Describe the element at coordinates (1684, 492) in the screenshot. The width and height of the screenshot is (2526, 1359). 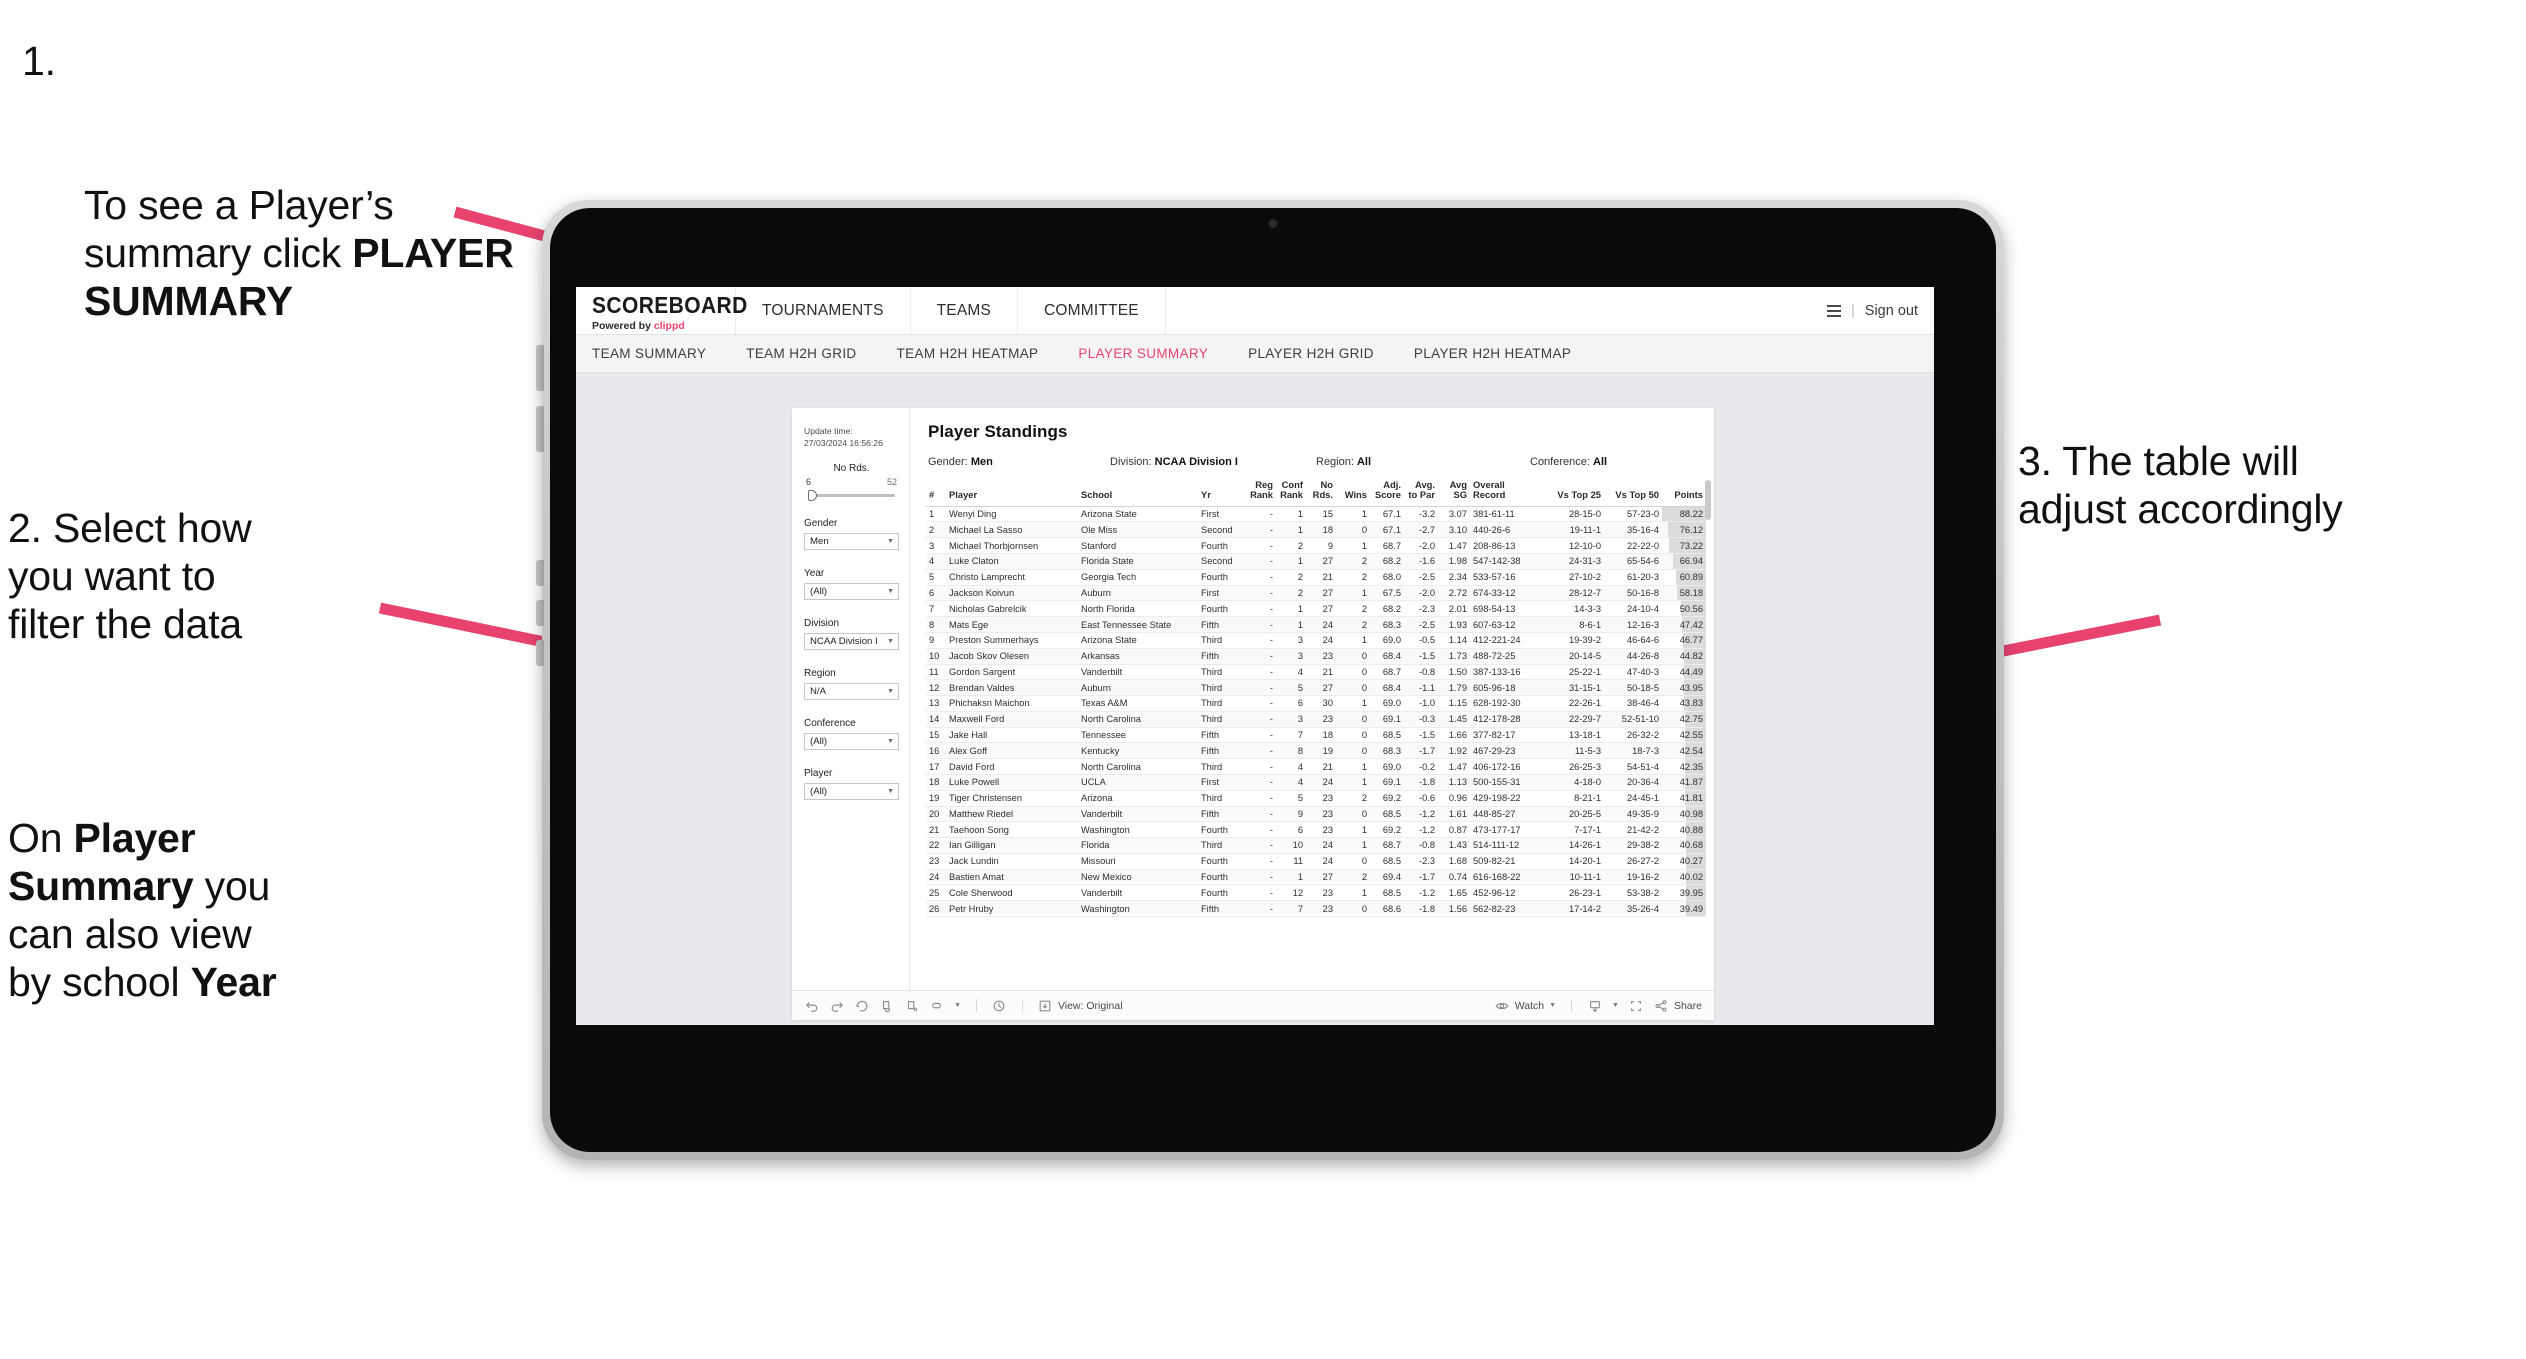
I see `column-header: Points` at that location.